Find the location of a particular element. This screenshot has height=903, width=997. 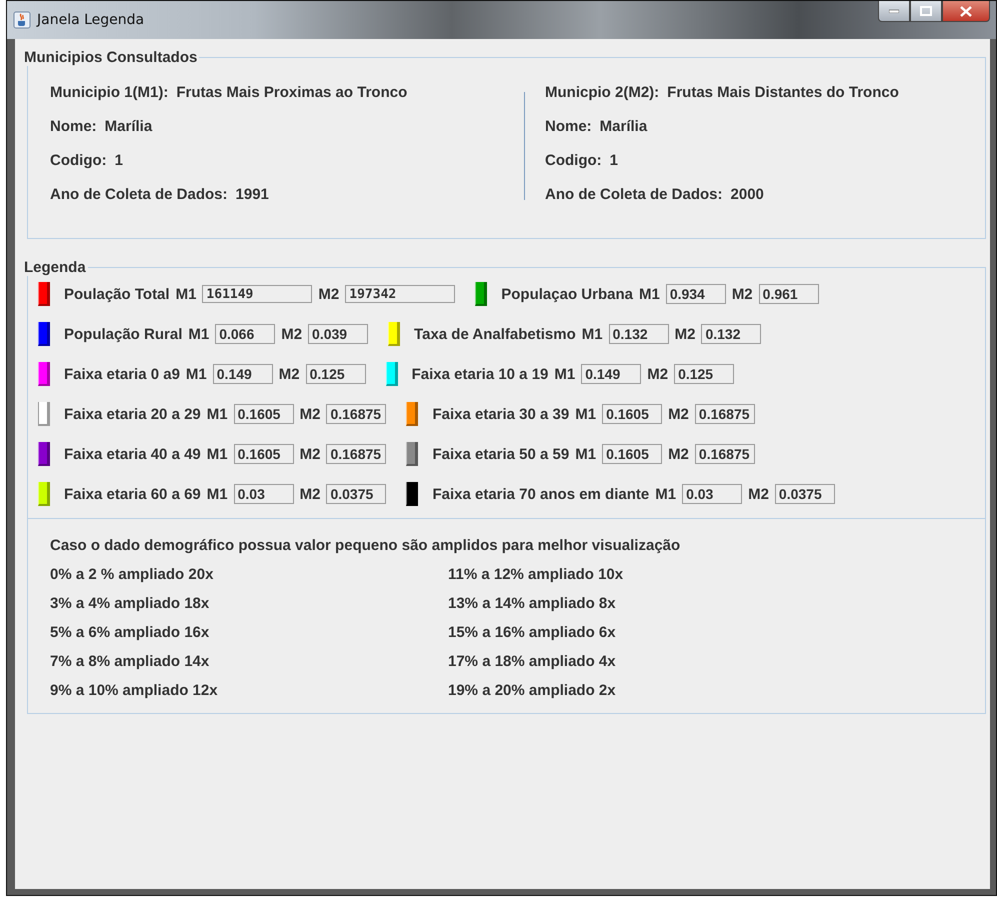

field-value: 1991 is located at coordinates (252, 194).